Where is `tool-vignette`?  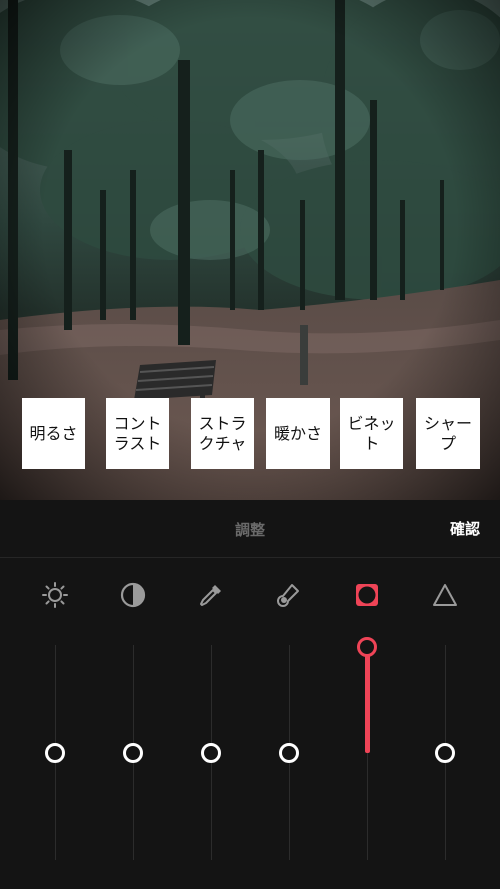 tool-vignette is located at coordinates (367, 595).